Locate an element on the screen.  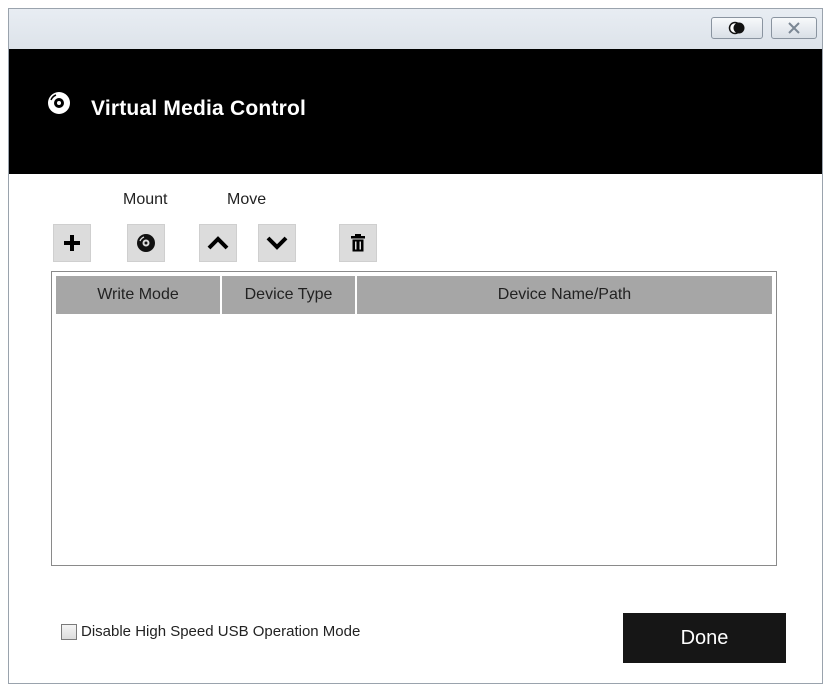
move-group-label: Move is located at coordinates (247, 199).